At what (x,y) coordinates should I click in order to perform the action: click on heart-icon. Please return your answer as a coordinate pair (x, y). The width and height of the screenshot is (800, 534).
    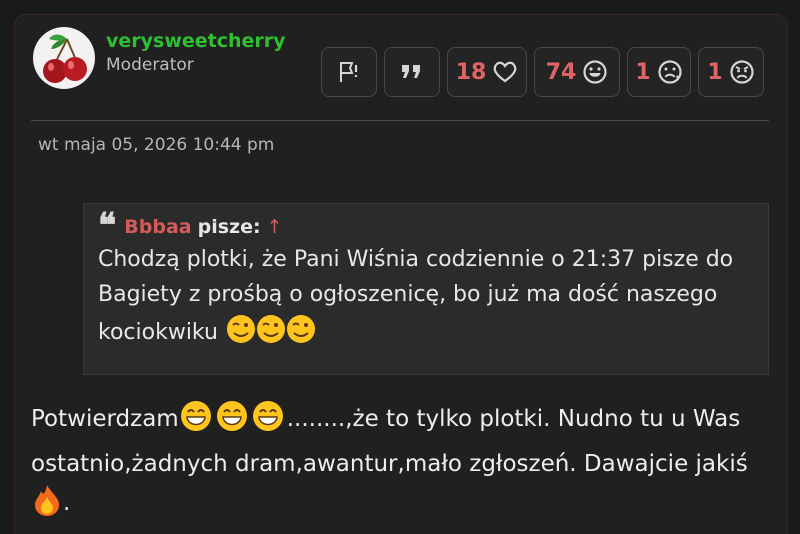
    Looking at the image, I should click on (505, 72).